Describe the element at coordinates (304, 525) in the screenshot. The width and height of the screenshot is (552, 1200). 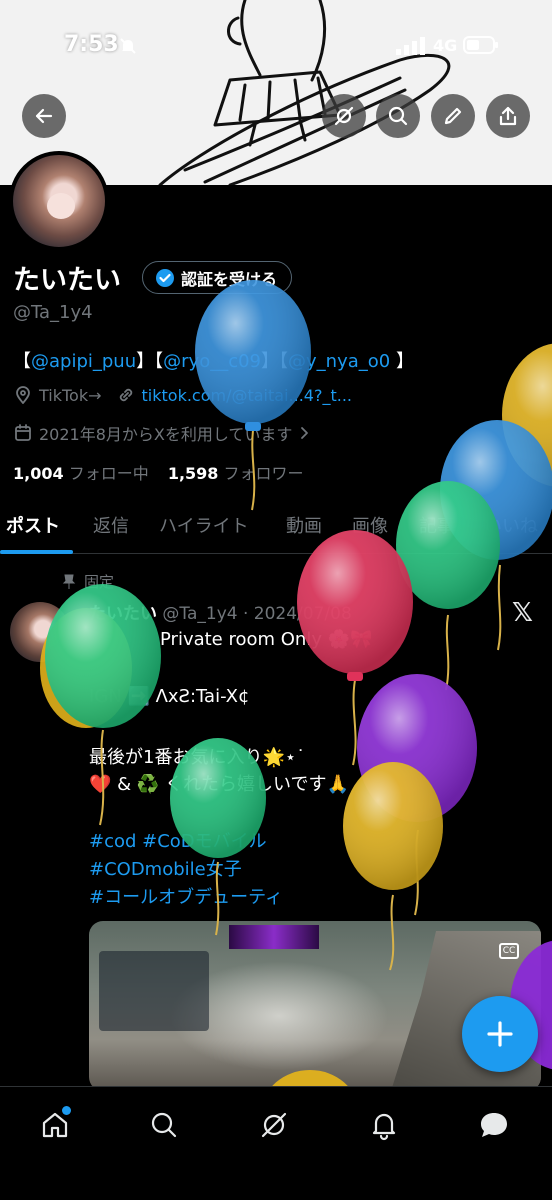
I see `tab-videos: 動画` at that location.